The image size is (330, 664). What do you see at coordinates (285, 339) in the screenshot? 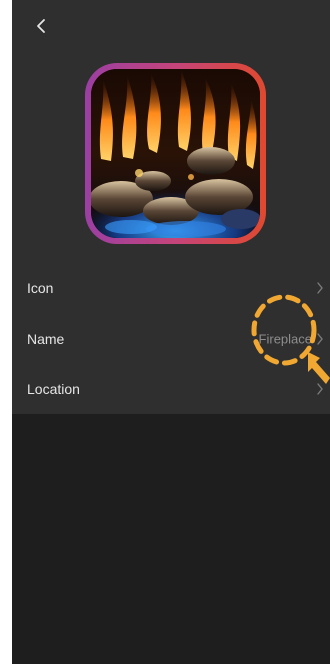
I see `row-value-name: Fireplace` at bounding box center [285, 339].